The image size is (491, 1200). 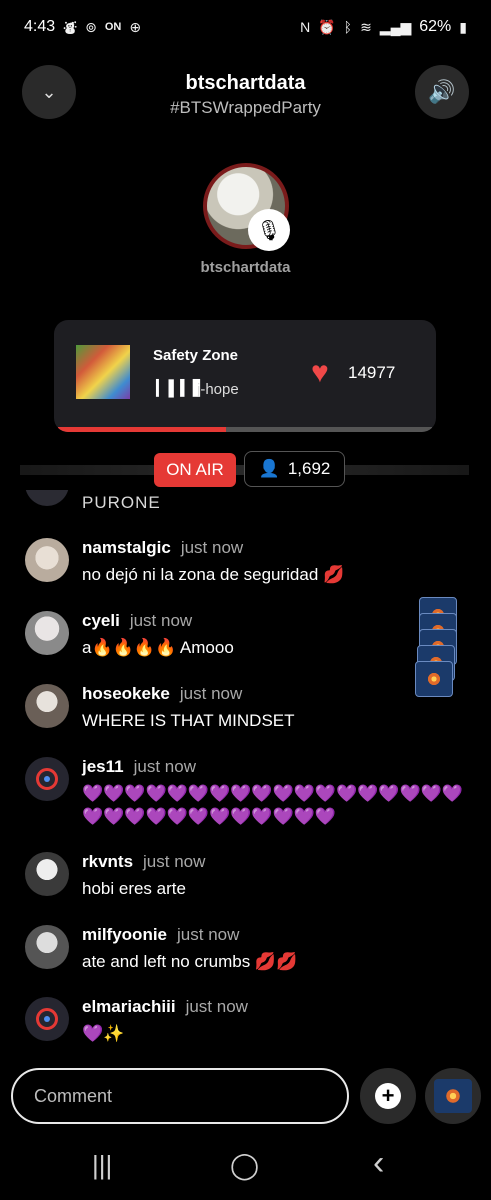 What do you see at coordinates (142, 429) in the screenshot?
I see `song-progress-fill` at bounding box center [142, 429].